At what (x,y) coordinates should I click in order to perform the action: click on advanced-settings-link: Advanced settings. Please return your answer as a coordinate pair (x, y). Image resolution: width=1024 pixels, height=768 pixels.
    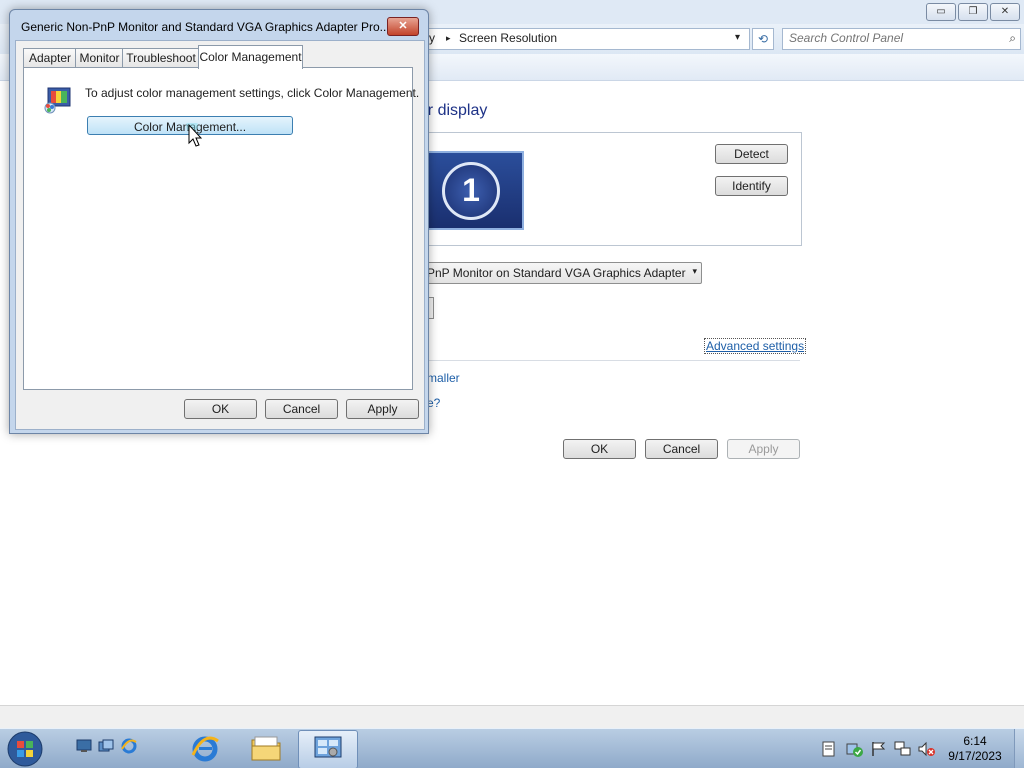
    Looking at the image, I should click on (755, 346).